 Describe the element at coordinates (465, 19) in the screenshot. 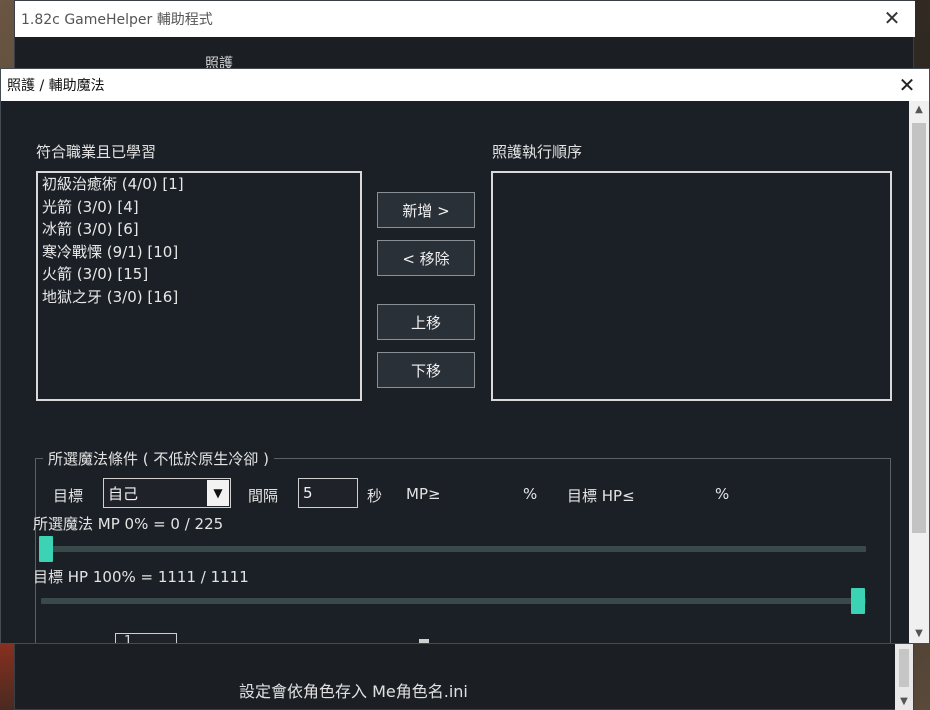

I see `main-window-titlebar: 1.82c GameHelper 輔助程式 ✕` at that location.